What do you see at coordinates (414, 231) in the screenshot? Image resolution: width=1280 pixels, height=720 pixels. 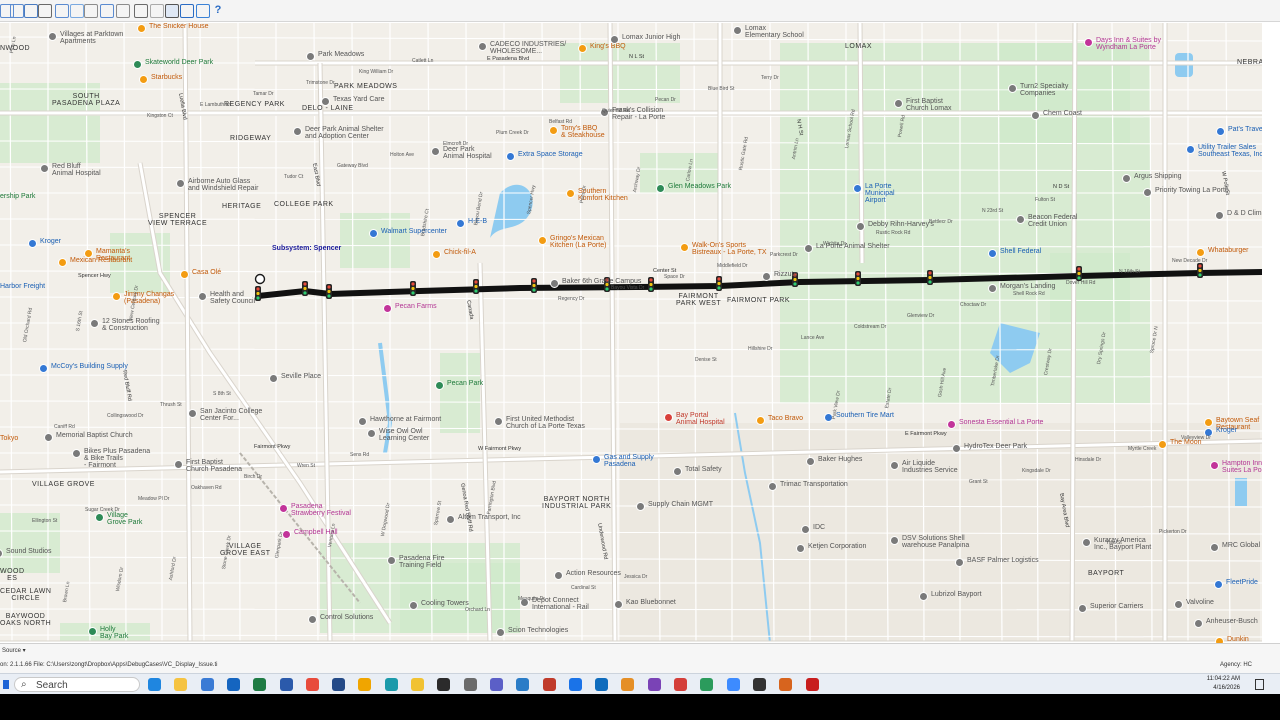 I see `poi-label: Walmart Supercenter` at bounding box center [414, 231].